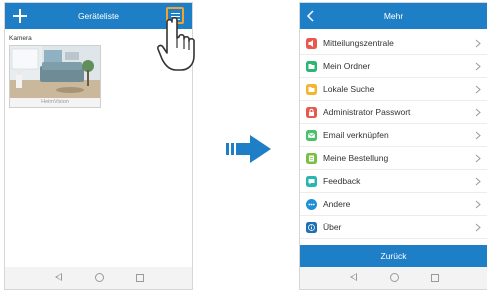 The height and width of the screenshot is (292, 487). Describe the element at coordinates (311, 66) in the screenshot. I see `folder-icon` at that location.